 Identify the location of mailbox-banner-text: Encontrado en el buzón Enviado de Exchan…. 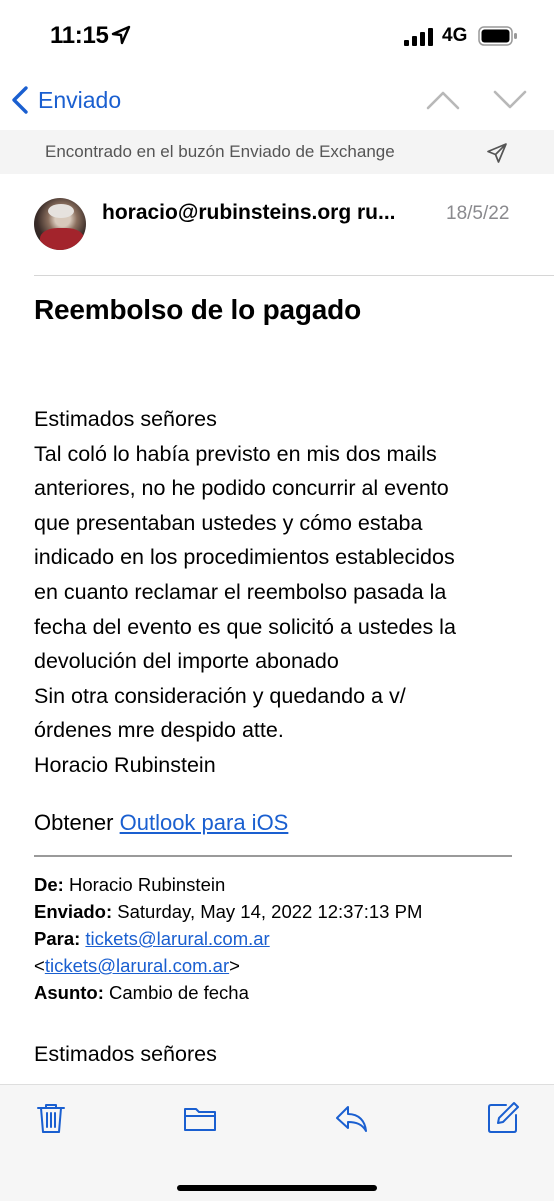
(220, 151).